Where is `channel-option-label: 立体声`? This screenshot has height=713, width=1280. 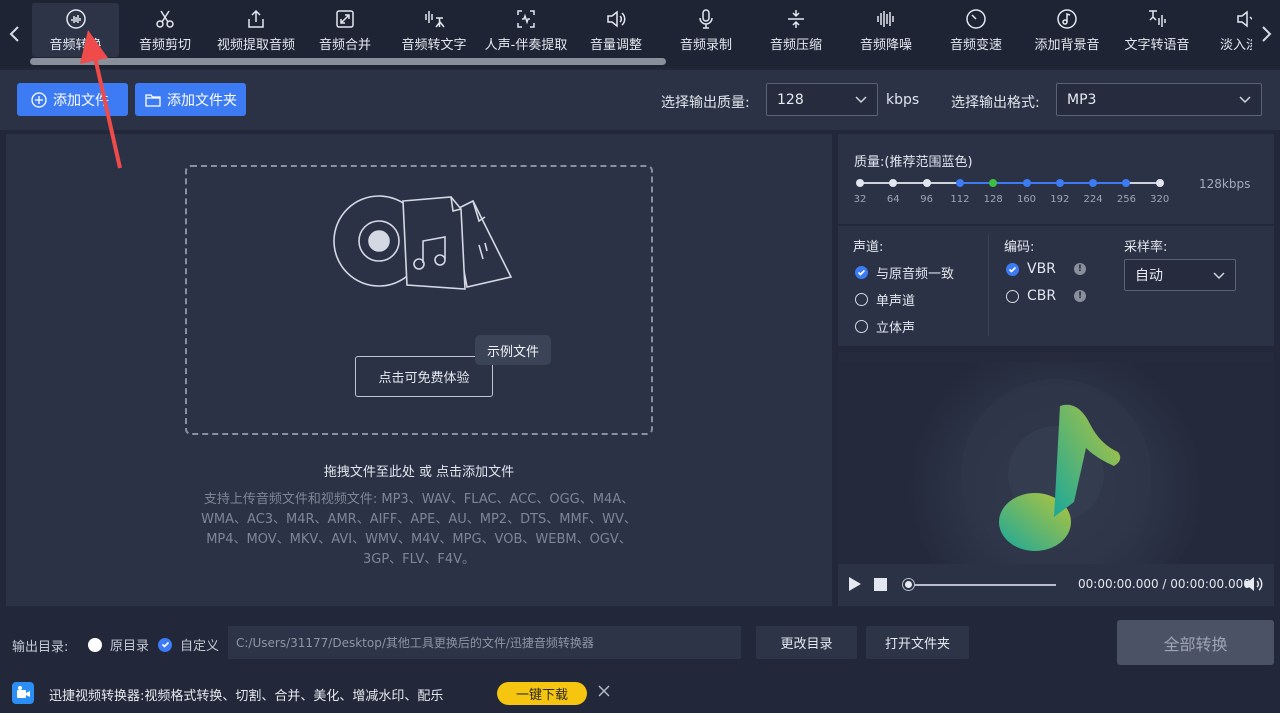 channel-option-label: 立体声 is located at coordinates (896, 328).